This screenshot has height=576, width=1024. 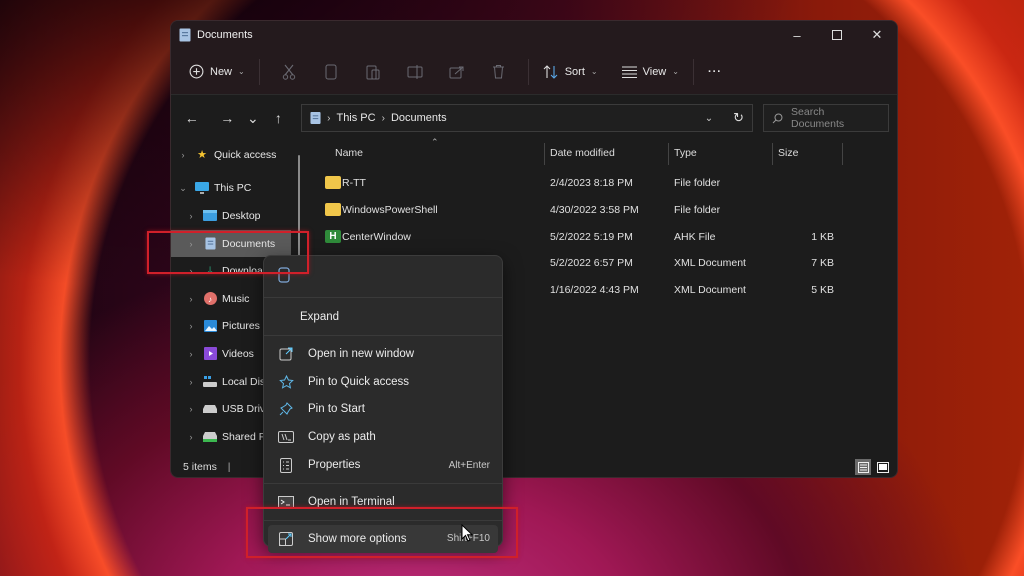 What do you see at coordinates (709, 118) in the screenshot?
I see `address-dropdown-icon: ⌄` at bounding box center [709, 118].